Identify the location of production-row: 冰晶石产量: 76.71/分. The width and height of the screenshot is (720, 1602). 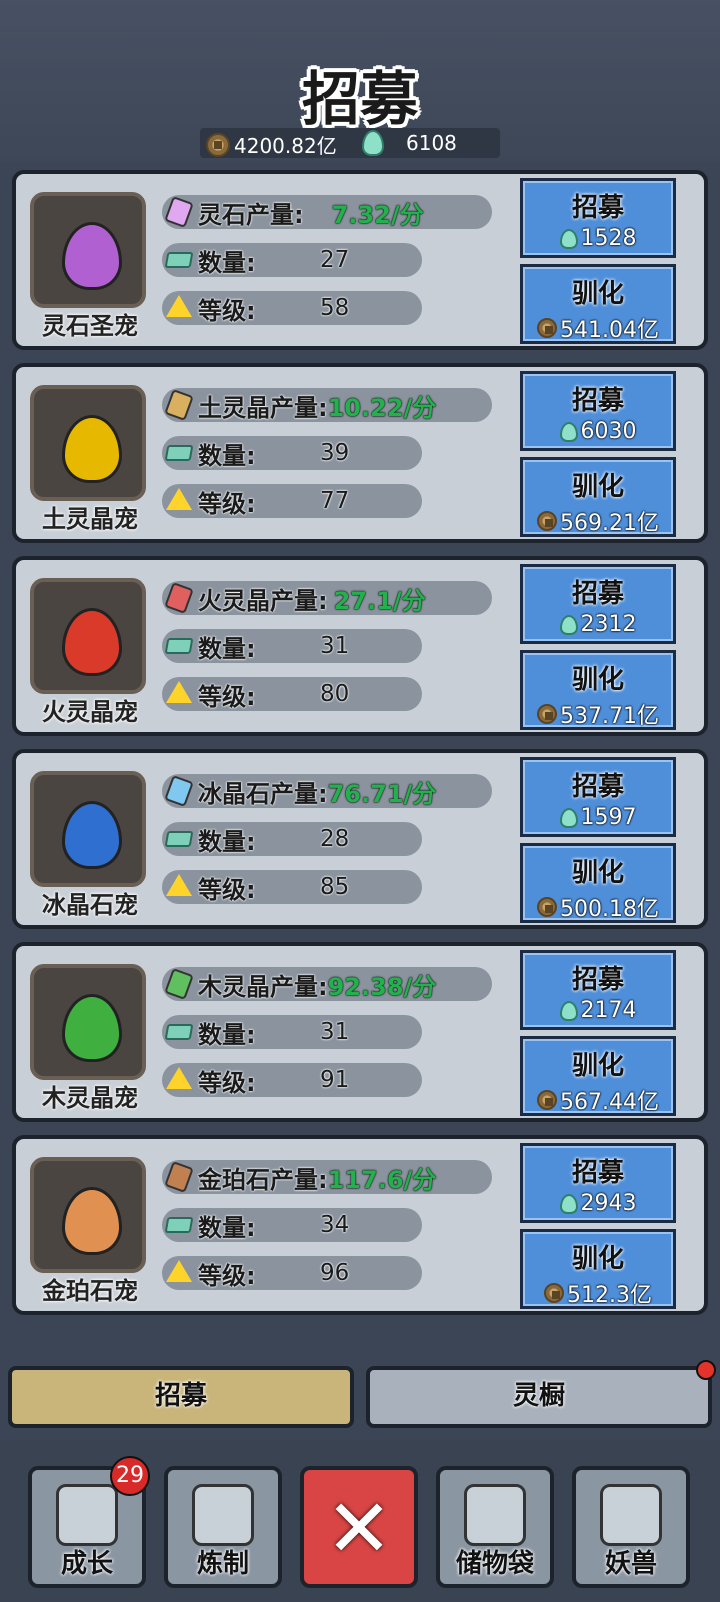
(327, 791).